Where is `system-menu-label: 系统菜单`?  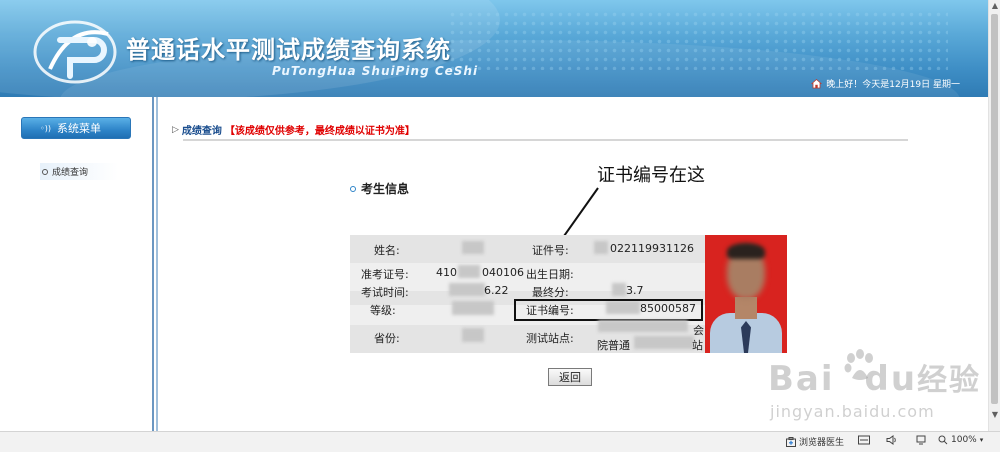
system-menu-label: 系统菜单 is located at coordinates (78, 128).